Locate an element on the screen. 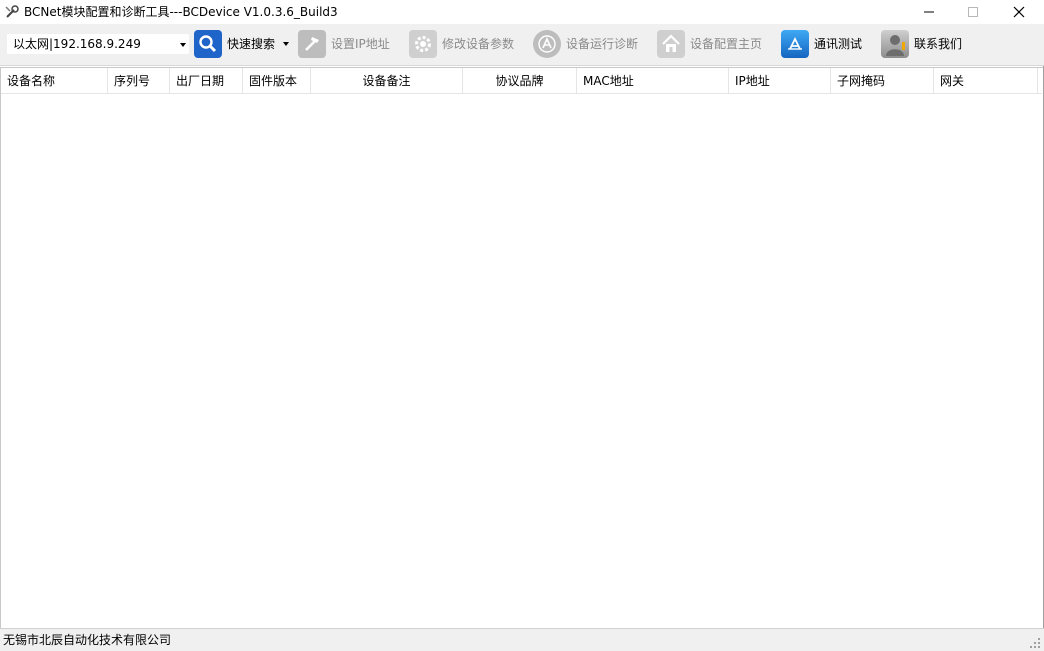 The width and height of the screenshot is (1044, 651). contact-button: 联系我们 is located at coordinates (921, 44).